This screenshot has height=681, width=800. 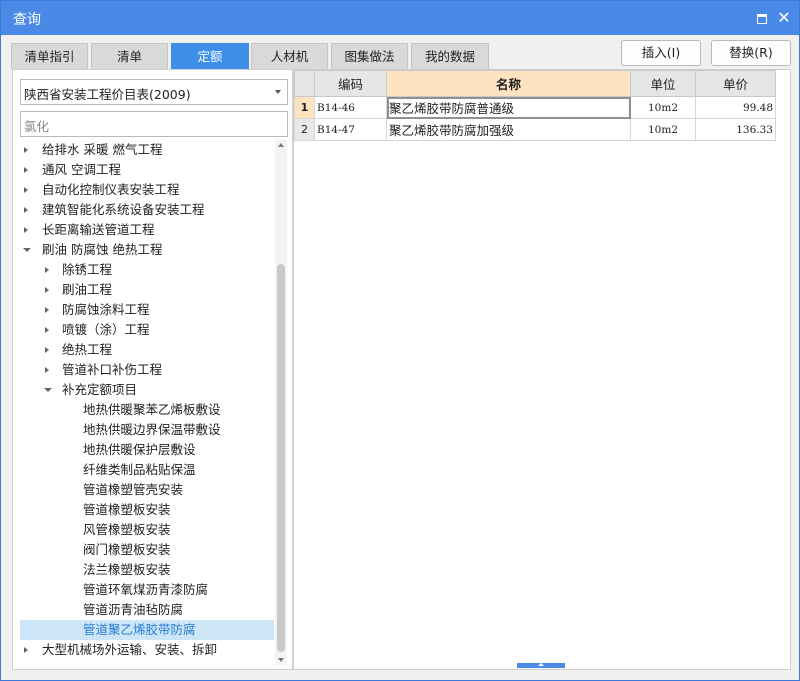 I want to click on cell-name: 聚乙烯胶带防腐加强级, so click(x=508, y=129).